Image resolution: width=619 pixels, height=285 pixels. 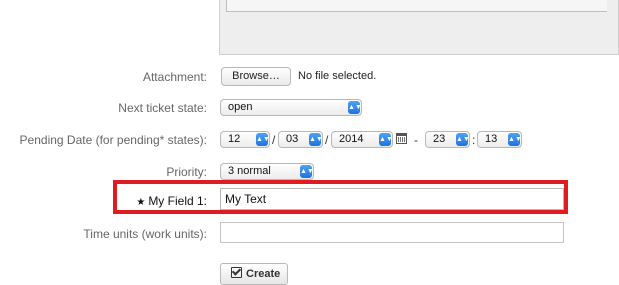 What do you see at coordinates (162, 108) in the screenshot?
I see `next-state-label: Next ticket state:` at bounding box center [162, 108].